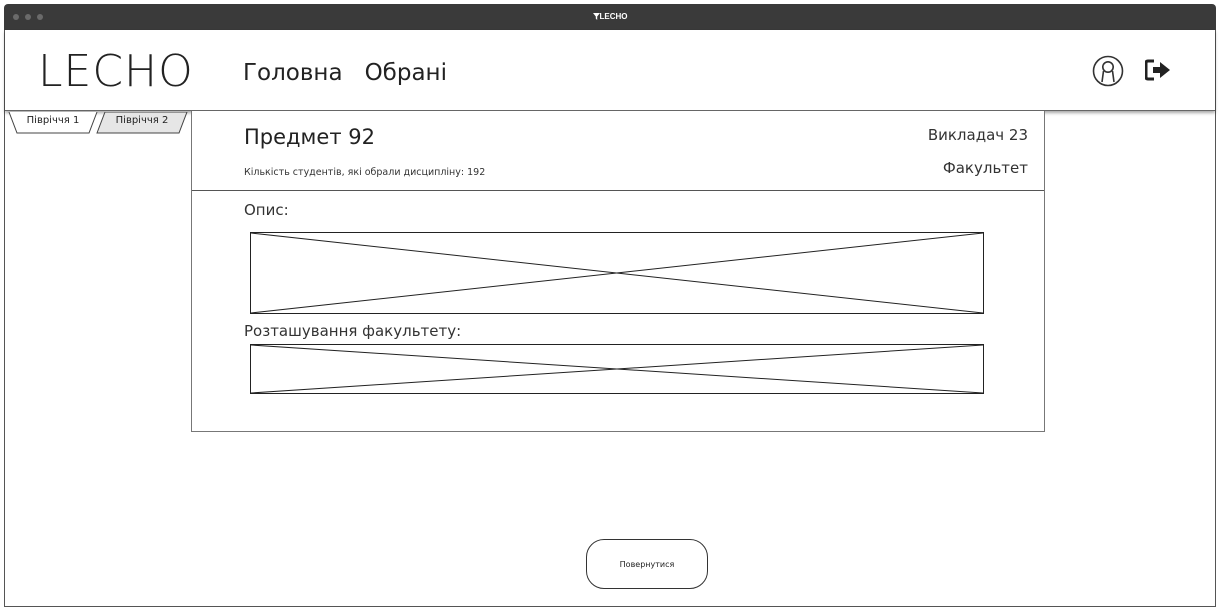 The height and width of the screenshot is (612, 1220). What do you see at coordinates (1108, 71) in the screenshot?
I see `user-icon` at bounding box center [1108, 71].